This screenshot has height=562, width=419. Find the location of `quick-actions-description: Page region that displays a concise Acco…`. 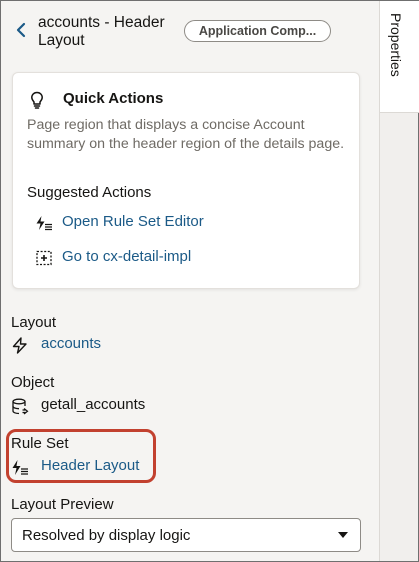

quick-actions-description: Page region that displays a concise Acco… is located at coordinates (186, 134).